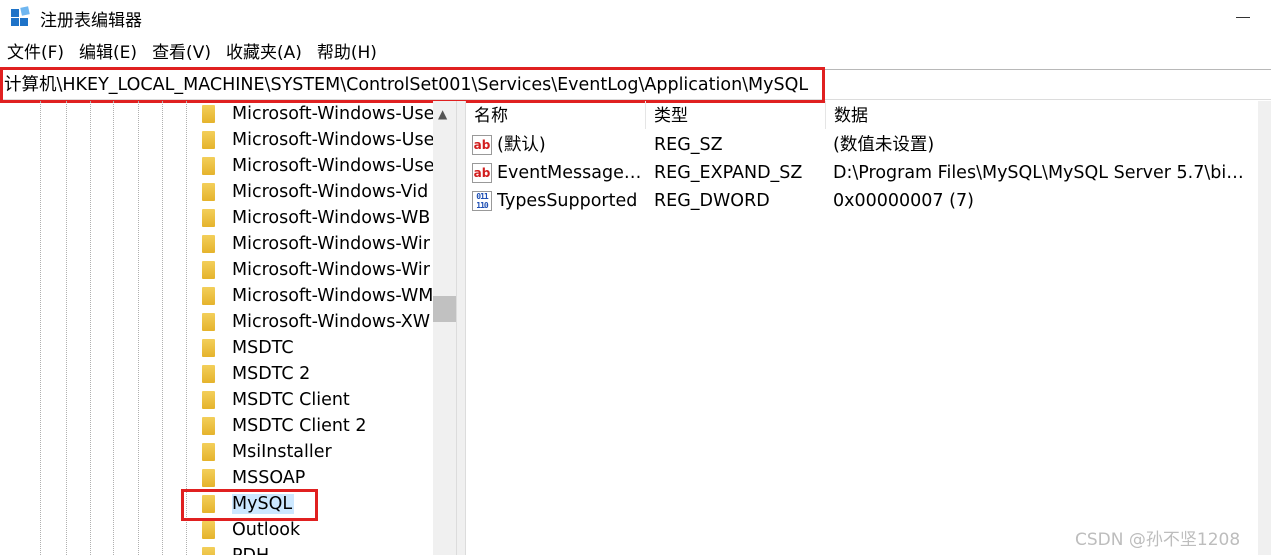 This screenshot has width=1271, height=555. Describe the element at coordinates (91, 21) in the screenshot. I see `window-title: 注册表编辑器` at that location.